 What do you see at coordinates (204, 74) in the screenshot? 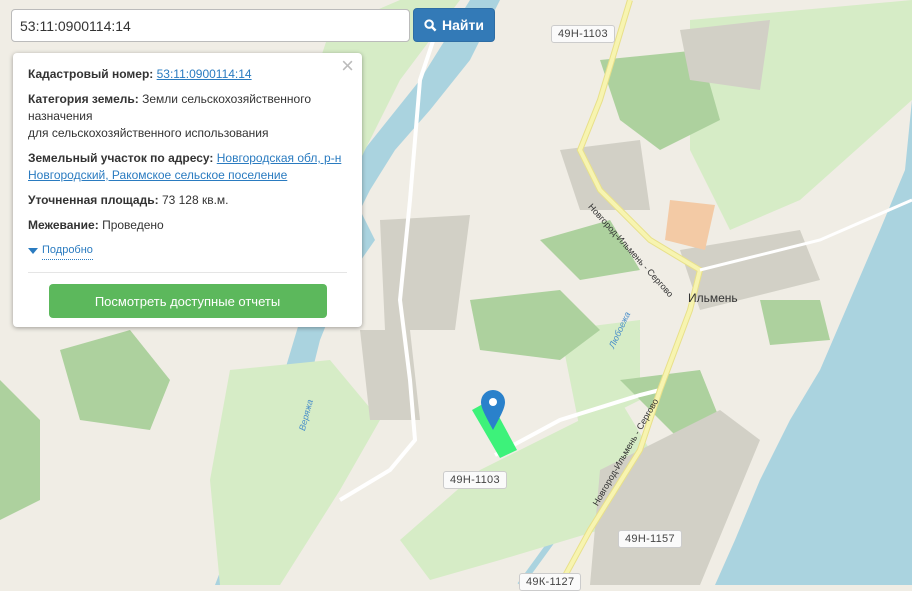
I see `cadastral-link: 53:11:0900114:14` at bounding box center [204, 74].